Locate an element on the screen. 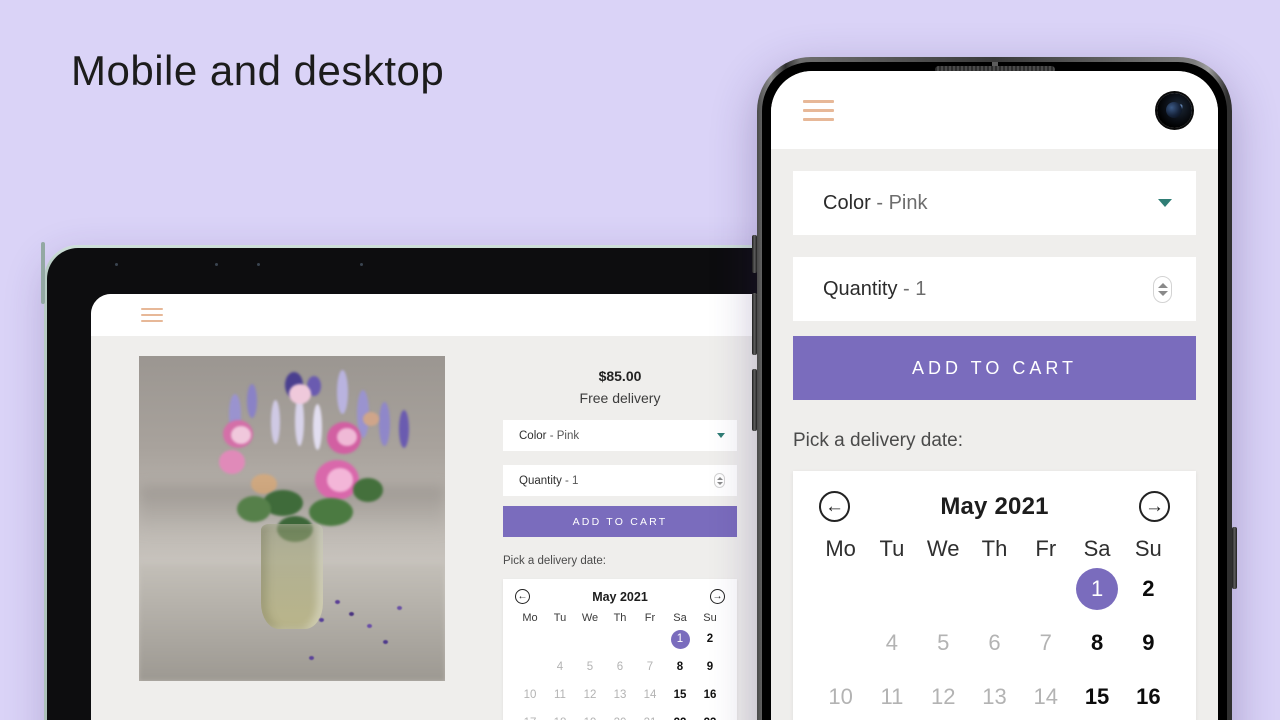 The image size is (1280, 720). weekday-header-th: Th is located at coordinates (994, 548).